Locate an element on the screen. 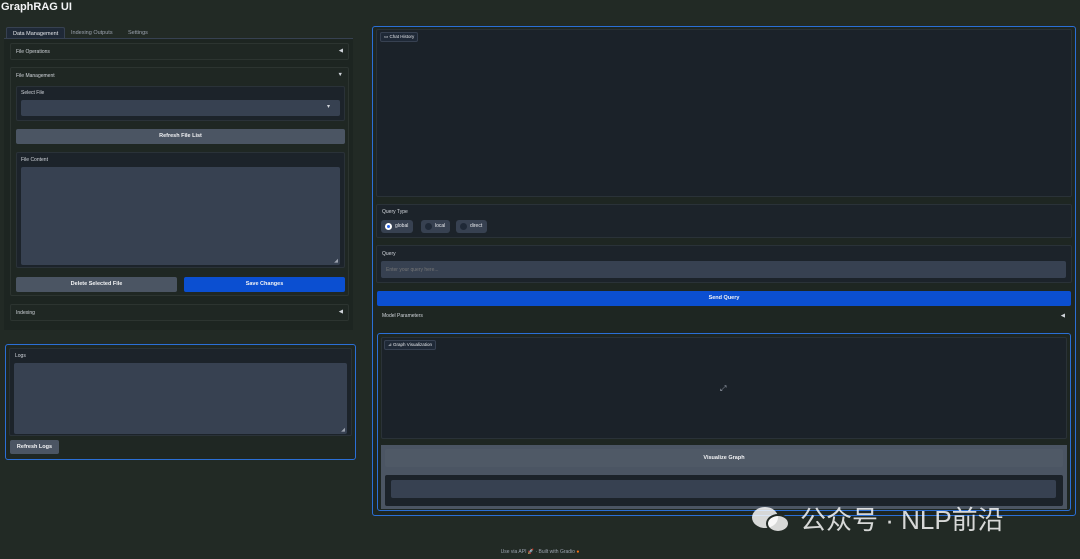 The height and width of the screenshot is (559, 1080). file-operations-label: File Operations is located at coordinates (33, 52).